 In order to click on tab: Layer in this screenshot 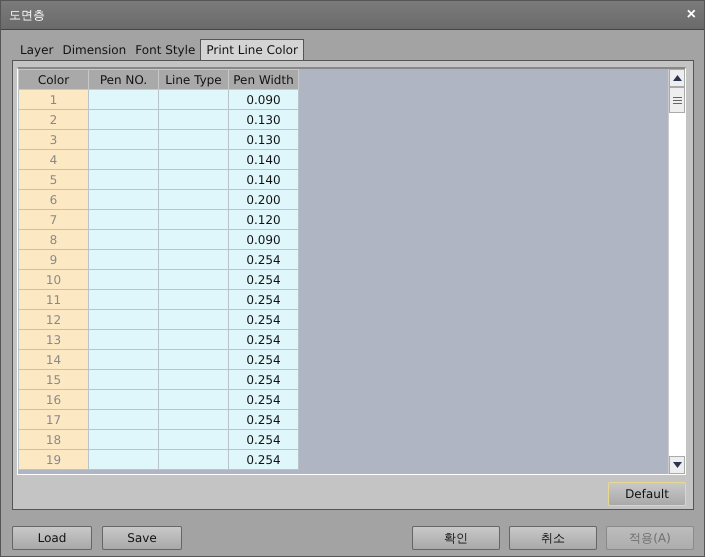, I will do `click(37, 51)`.